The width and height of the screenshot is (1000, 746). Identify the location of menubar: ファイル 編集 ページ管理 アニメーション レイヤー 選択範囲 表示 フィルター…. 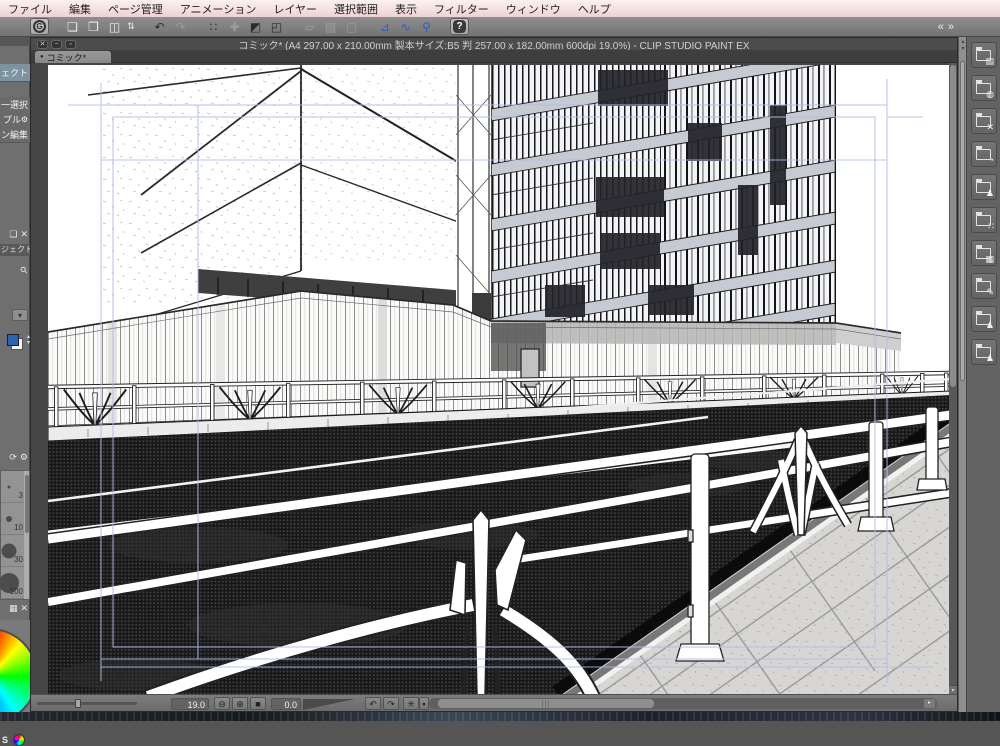
(500, 8).